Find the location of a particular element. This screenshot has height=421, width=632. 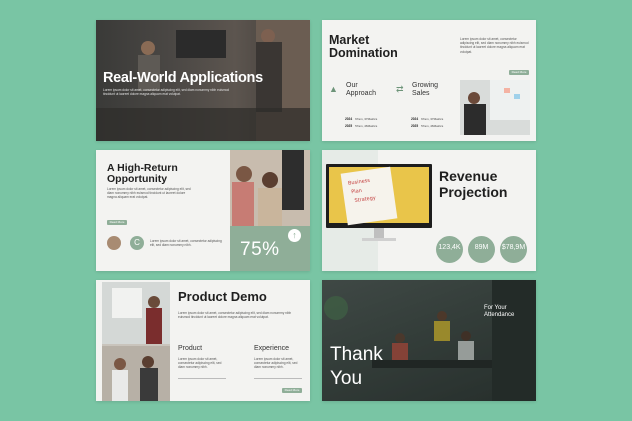

attendance-text: For Your Attendance is located at coordinates (499, 312).